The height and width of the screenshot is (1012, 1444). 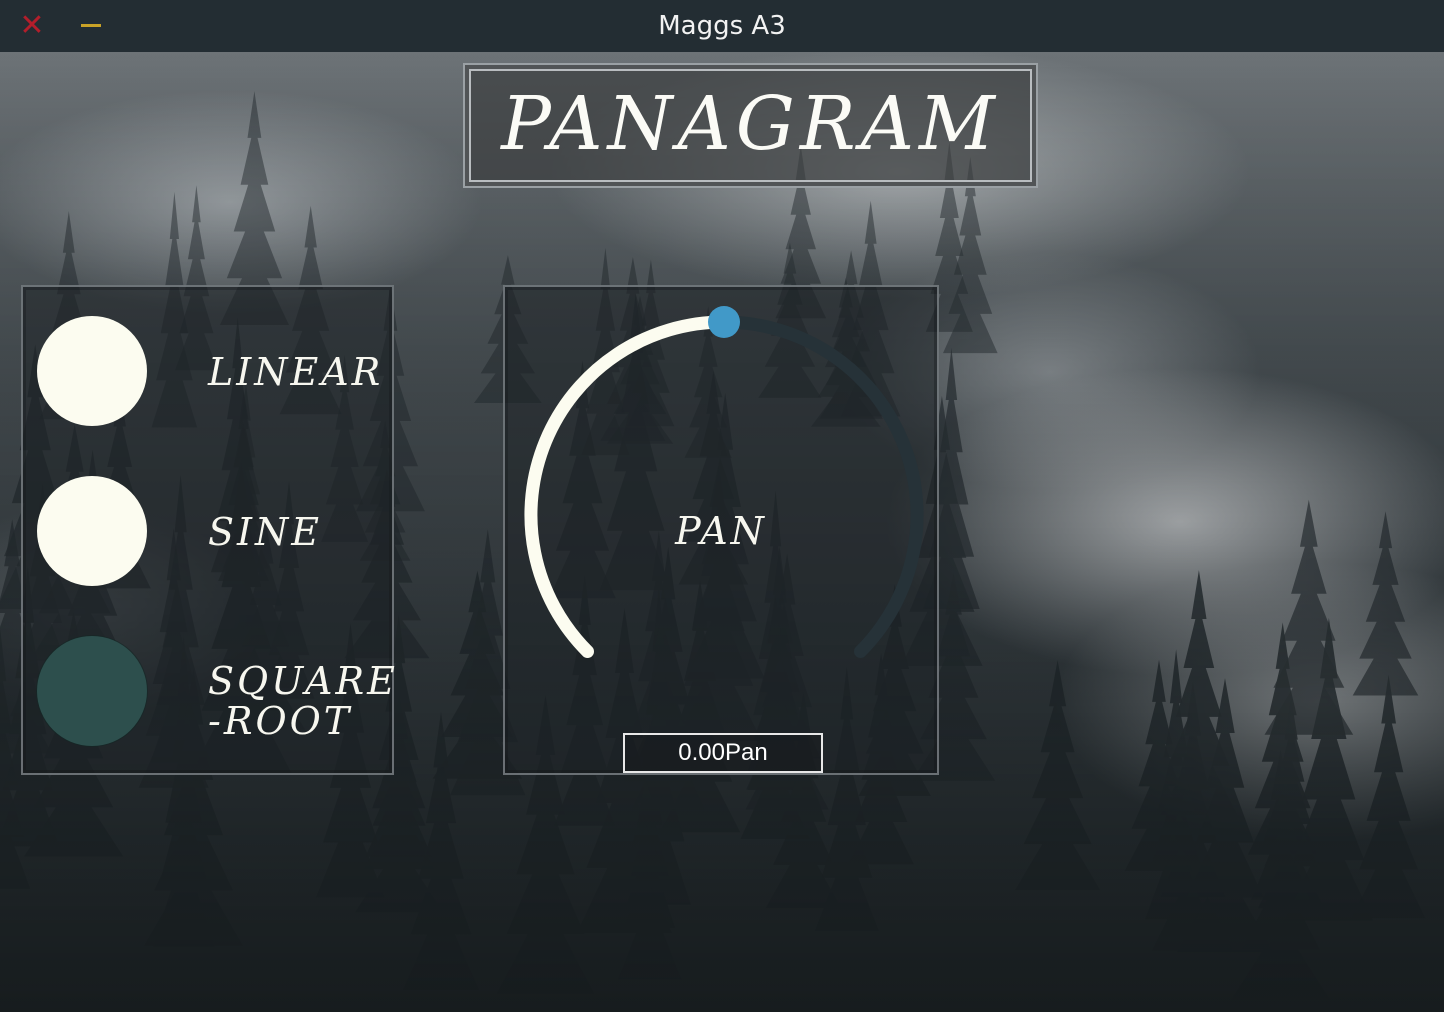 I want to click on window-title: Maggs A3, so click(x=722, y=26).